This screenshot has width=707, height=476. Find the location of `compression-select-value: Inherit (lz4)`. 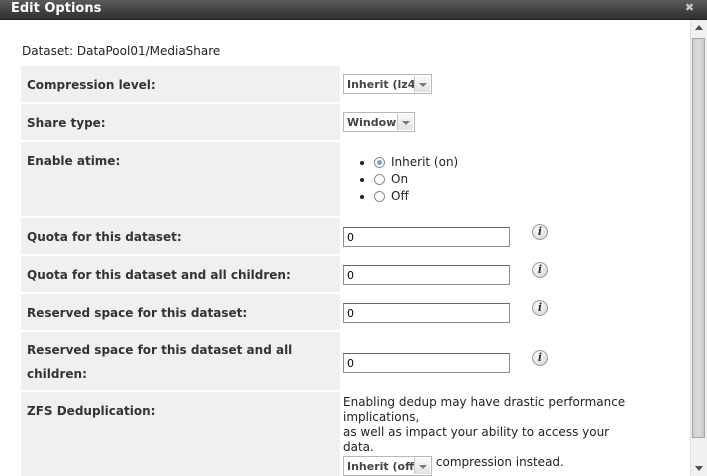

compression-select-value: Inherit (lz4) is located at coordinates (384, 84).